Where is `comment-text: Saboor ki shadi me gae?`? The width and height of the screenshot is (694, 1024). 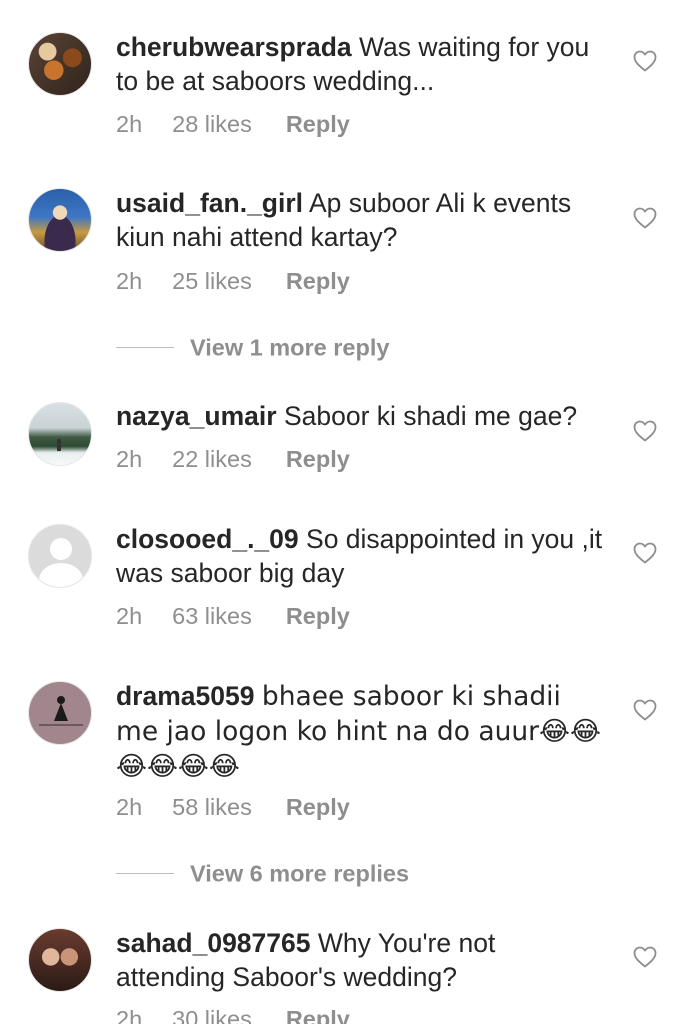
comment-text: Saboor ki shadi me gae? is located at coordinates (430, 416).